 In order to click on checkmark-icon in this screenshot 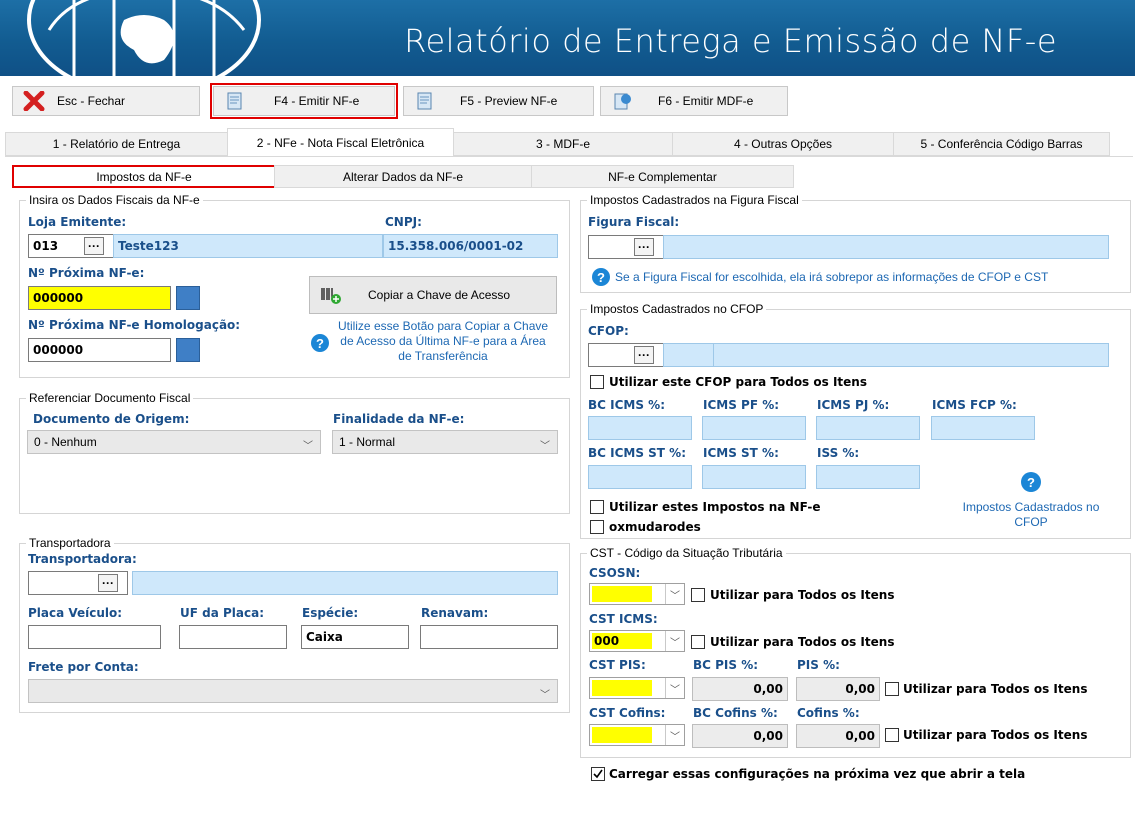, I will do `click(598, 774)`.